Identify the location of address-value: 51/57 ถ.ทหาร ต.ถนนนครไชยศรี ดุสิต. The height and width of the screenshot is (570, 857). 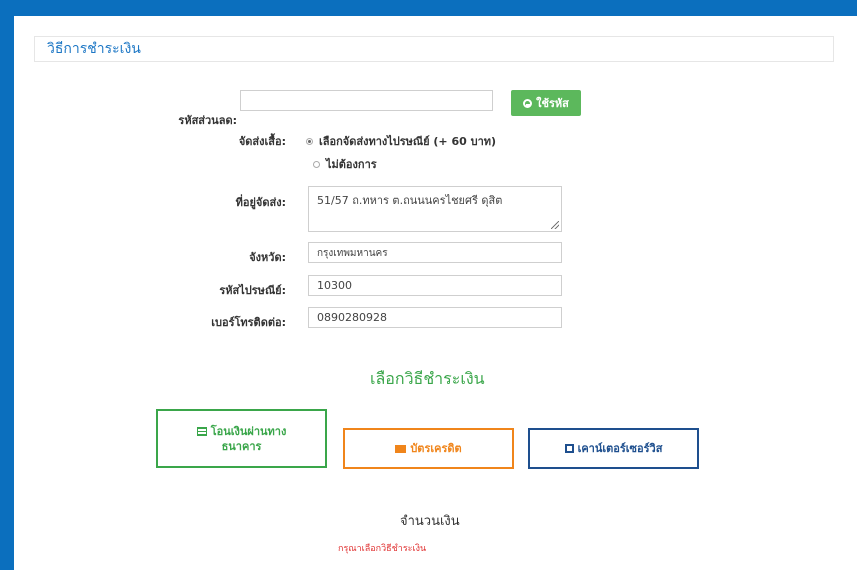
(410, 200).